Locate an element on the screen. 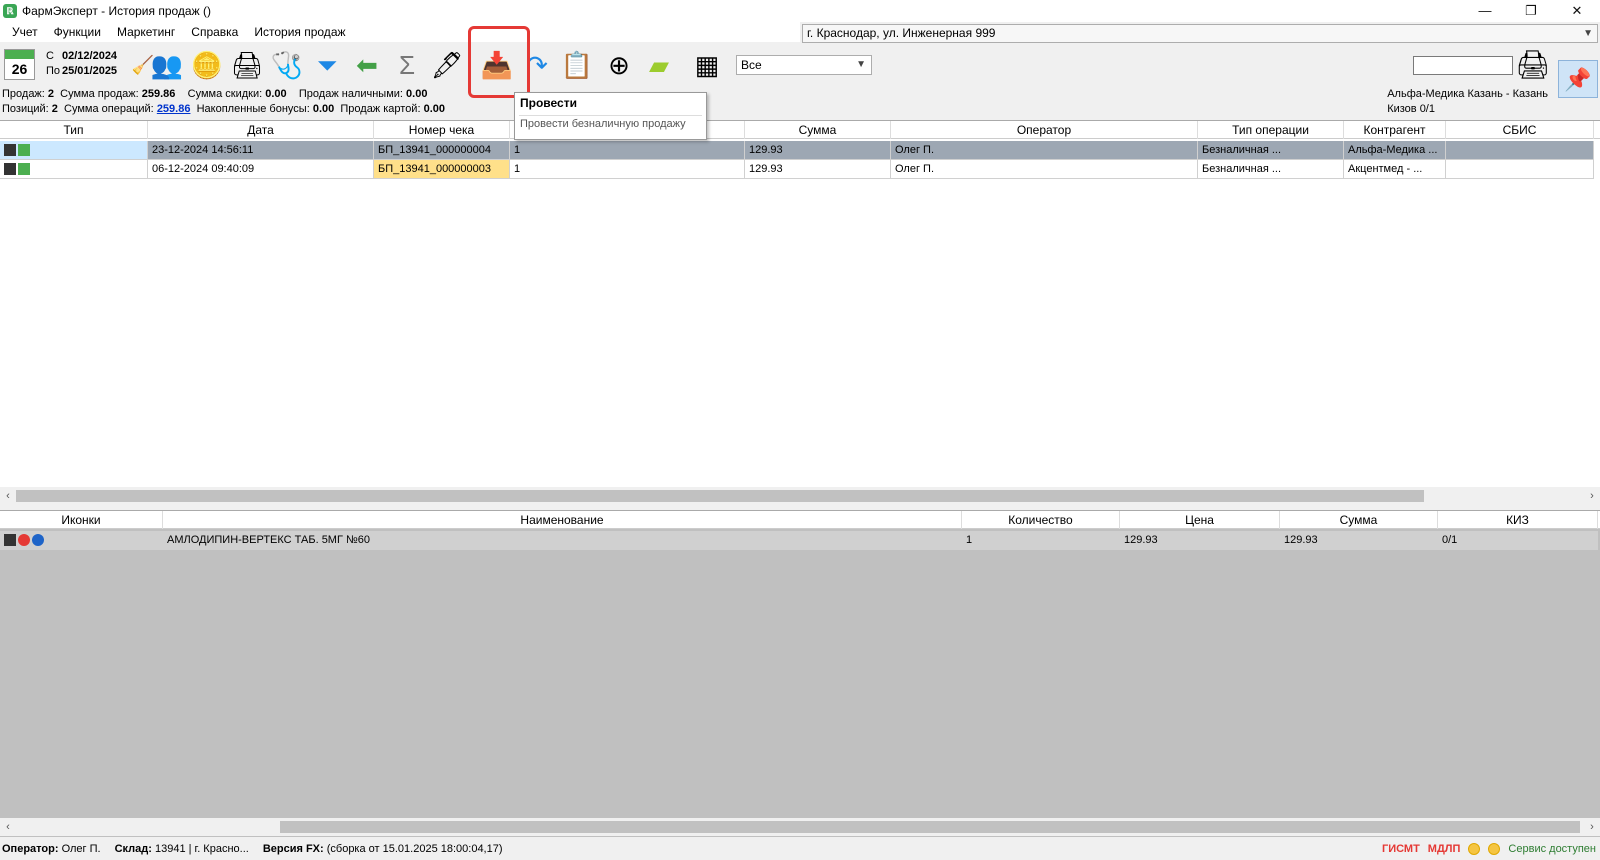 The image size is (1600, 860). item-kiz: 0/1 is located at coordinates (1518, 540).